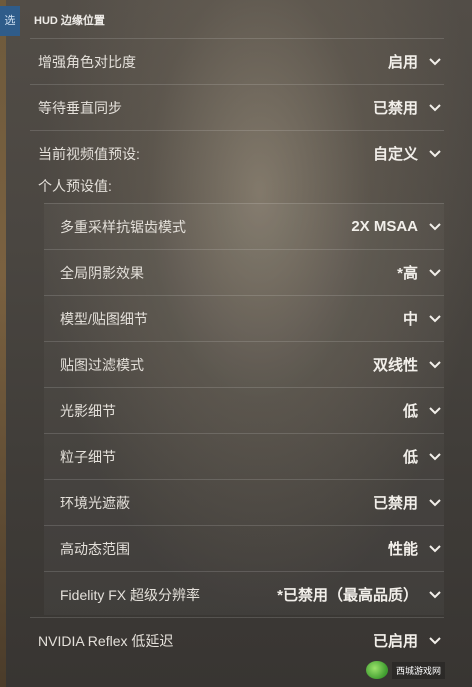 This screenshot has width=472, height=687. I want to click on setting-label: 增强角色对比度, so click(87, 61).